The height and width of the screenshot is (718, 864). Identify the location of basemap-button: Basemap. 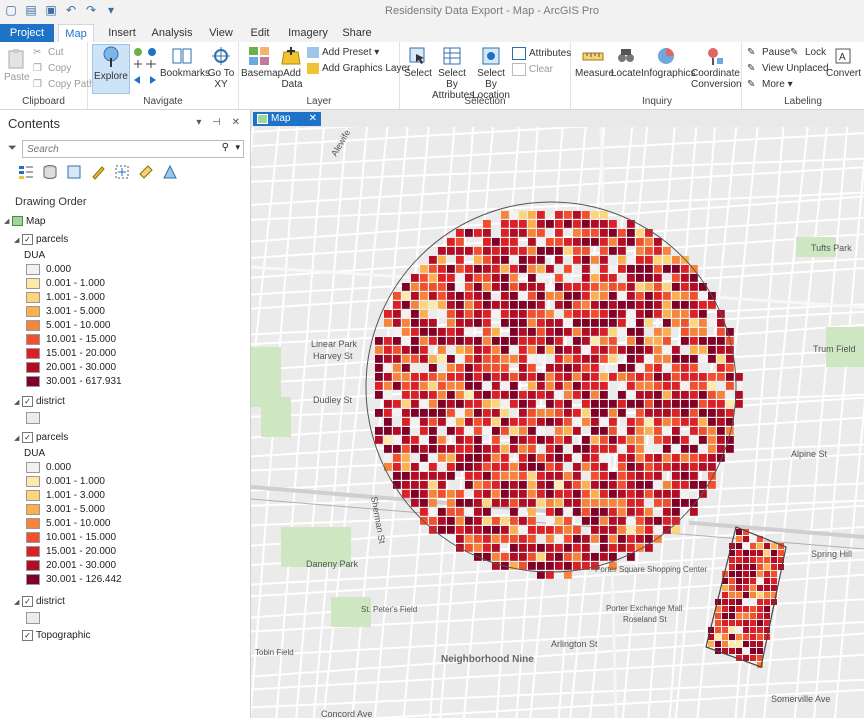
(262, 62).